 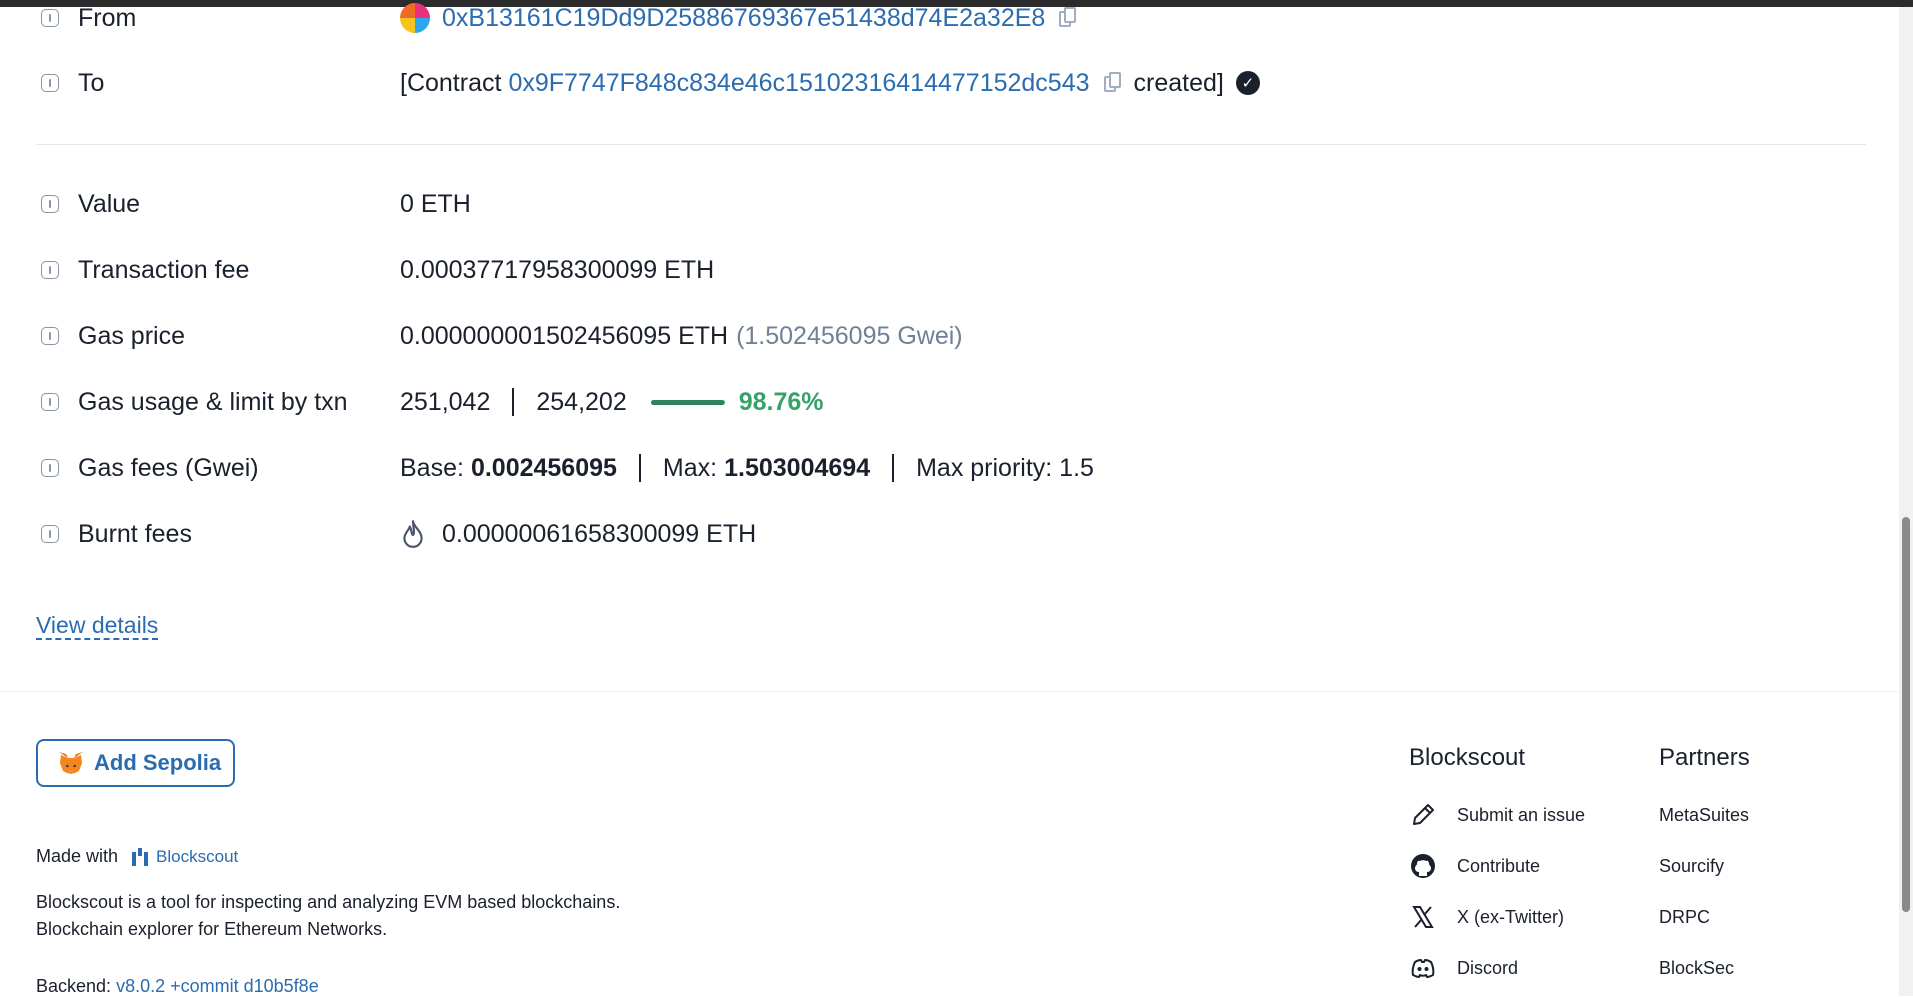 I want to click on view-details-link: View details, so click(x=97, y=626).